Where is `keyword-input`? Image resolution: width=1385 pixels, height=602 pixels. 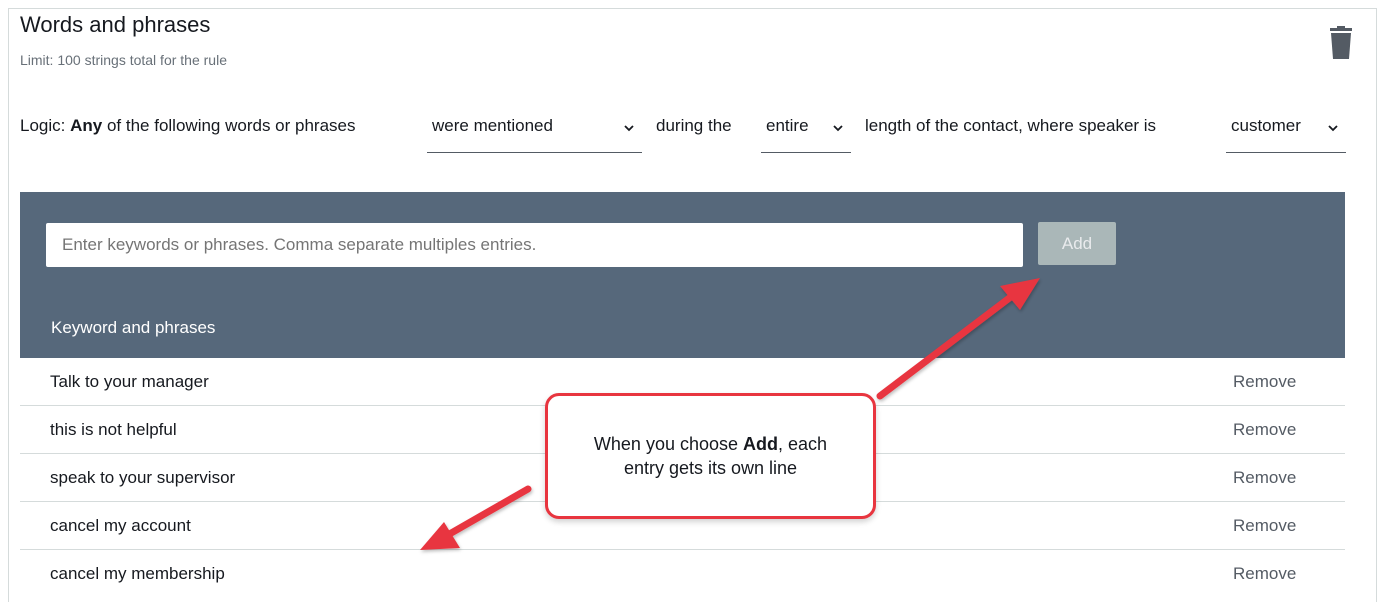
keyword-input is located at coordinates (534, 245).